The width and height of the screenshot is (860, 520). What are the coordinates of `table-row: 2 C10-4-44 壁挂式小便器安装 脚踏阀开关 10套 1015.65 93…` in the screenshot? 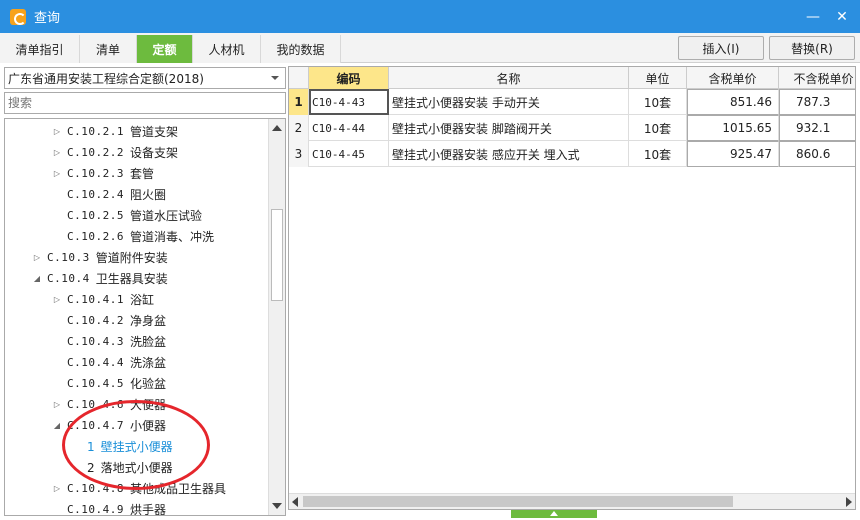 It's located at (572, 128).